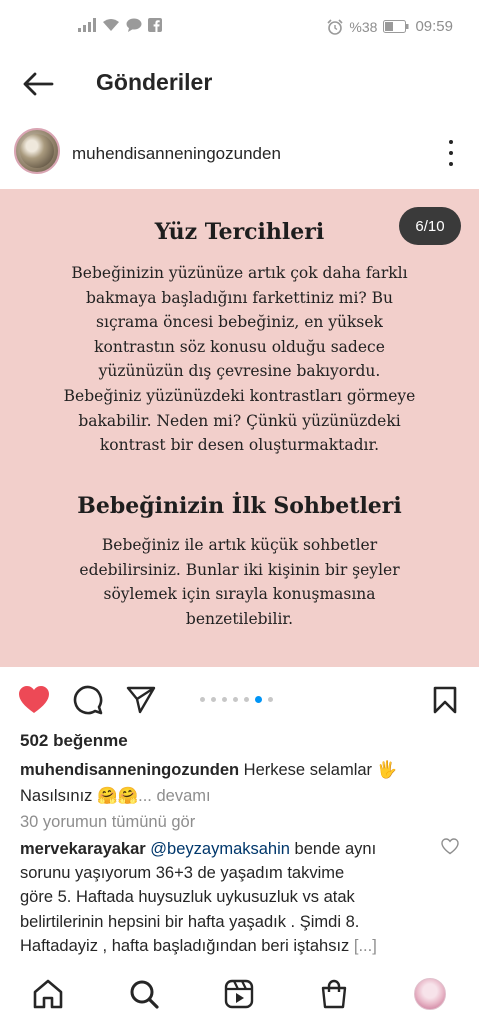 Image resolution: width=479 pixels, height=1024 pixels. Describe the element at coordinates (87, 25) in the screenshot. I see `signal-icon` at that location.